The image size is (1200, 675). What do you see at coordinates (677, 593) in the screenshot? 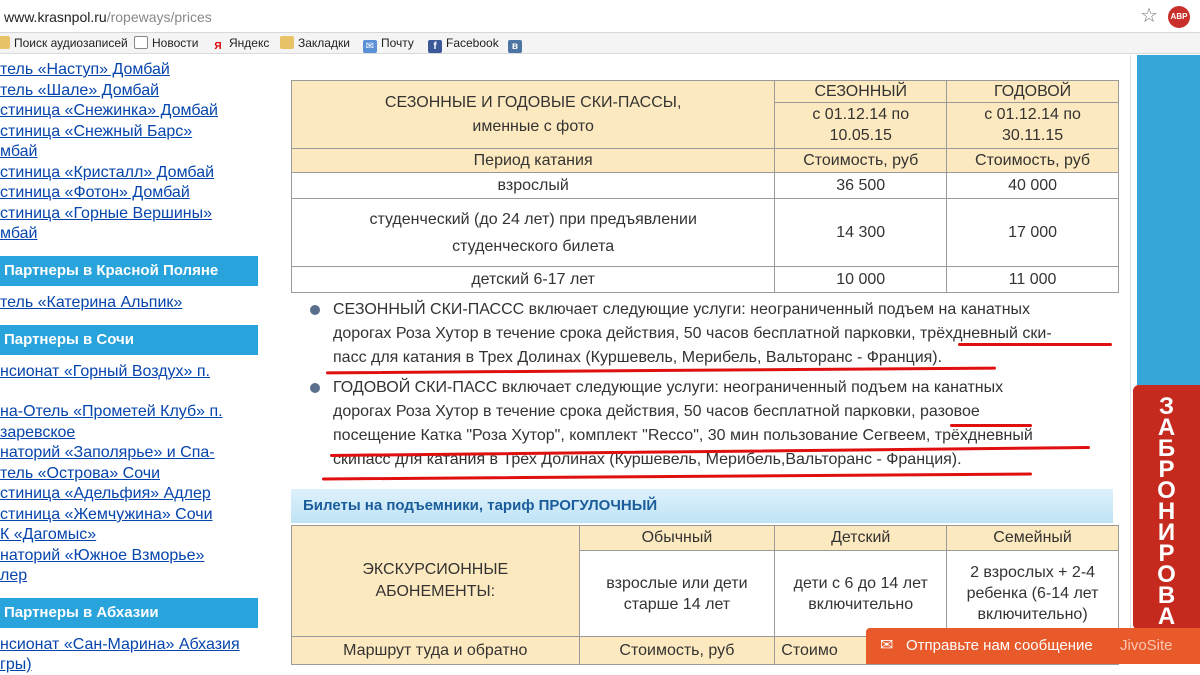
I see `regular-desc: взрослые или дети старше 14 лет` at bounding box center [677, 593].